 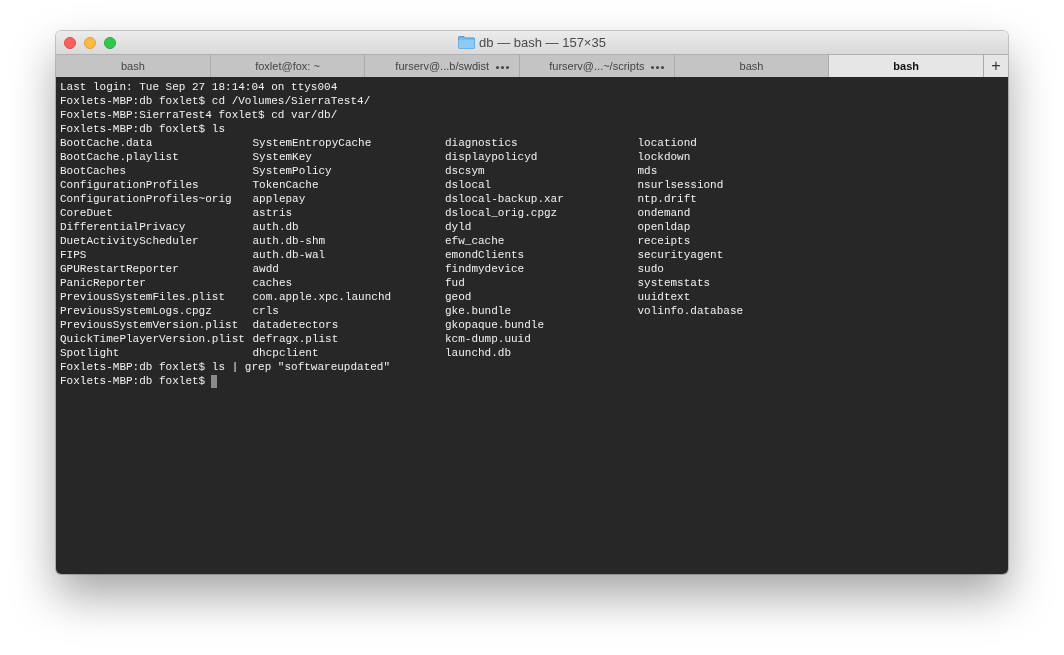 I want to click on file-name: ConfigurationProfiles, so click(x=129, y=185).